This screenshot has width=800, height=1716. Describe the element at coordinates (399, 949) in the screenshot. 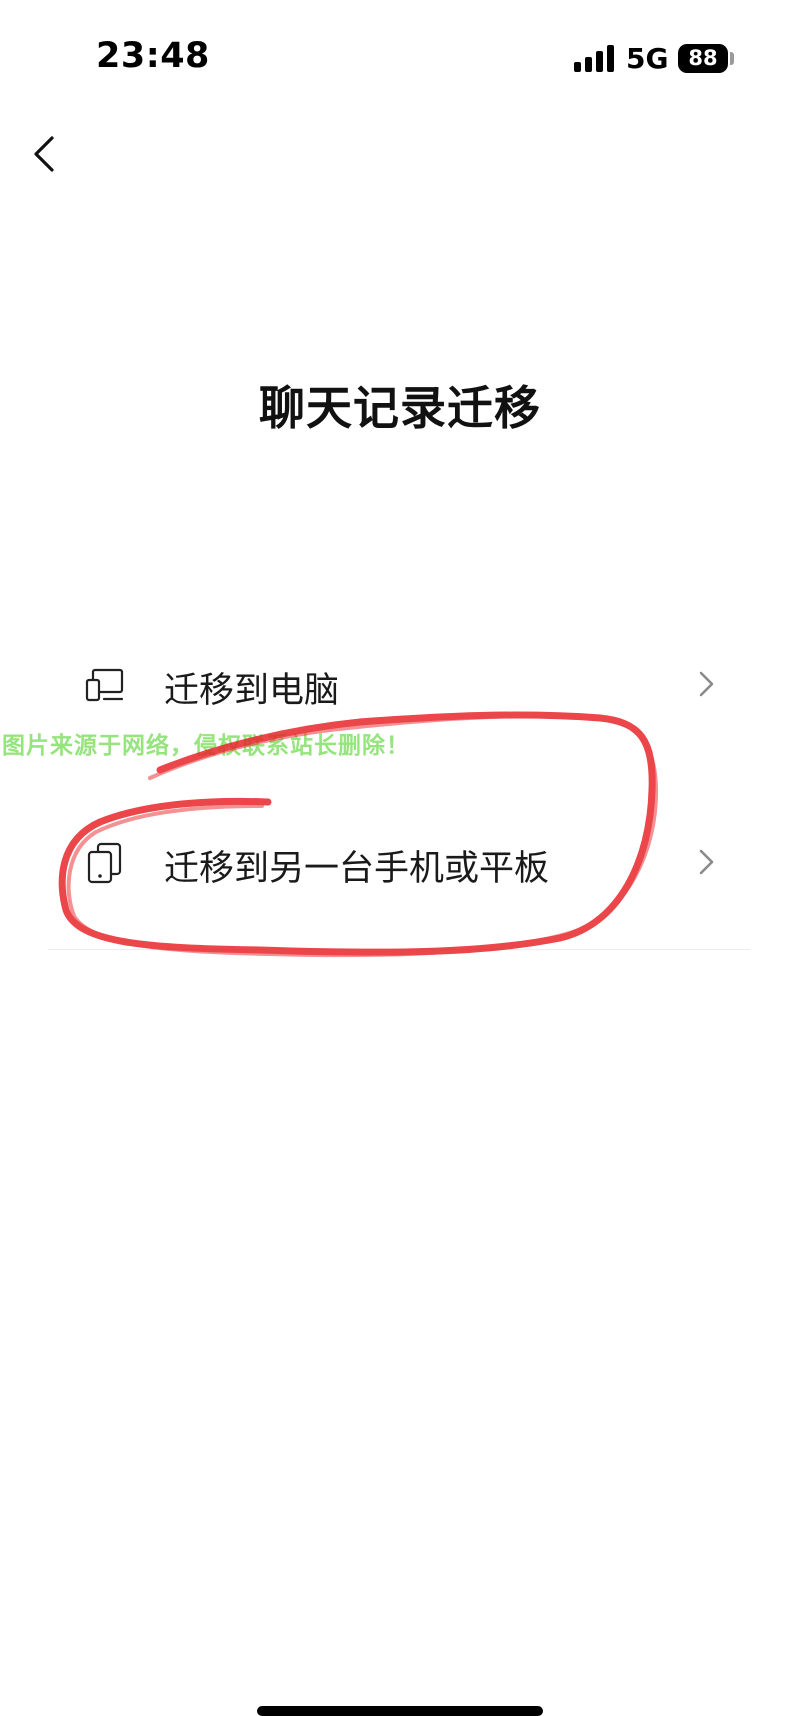

I see `divider` at that location.